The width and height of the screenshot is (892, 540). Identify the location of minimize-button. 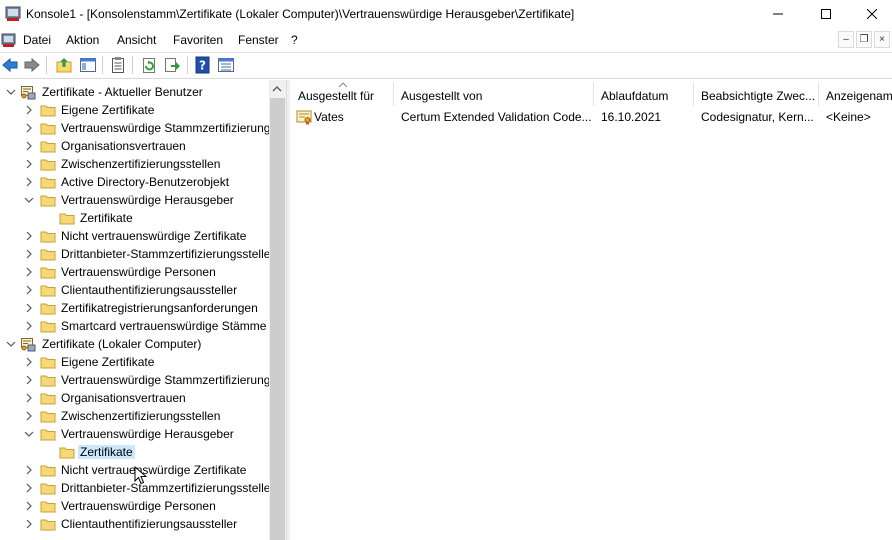
(778, 14).